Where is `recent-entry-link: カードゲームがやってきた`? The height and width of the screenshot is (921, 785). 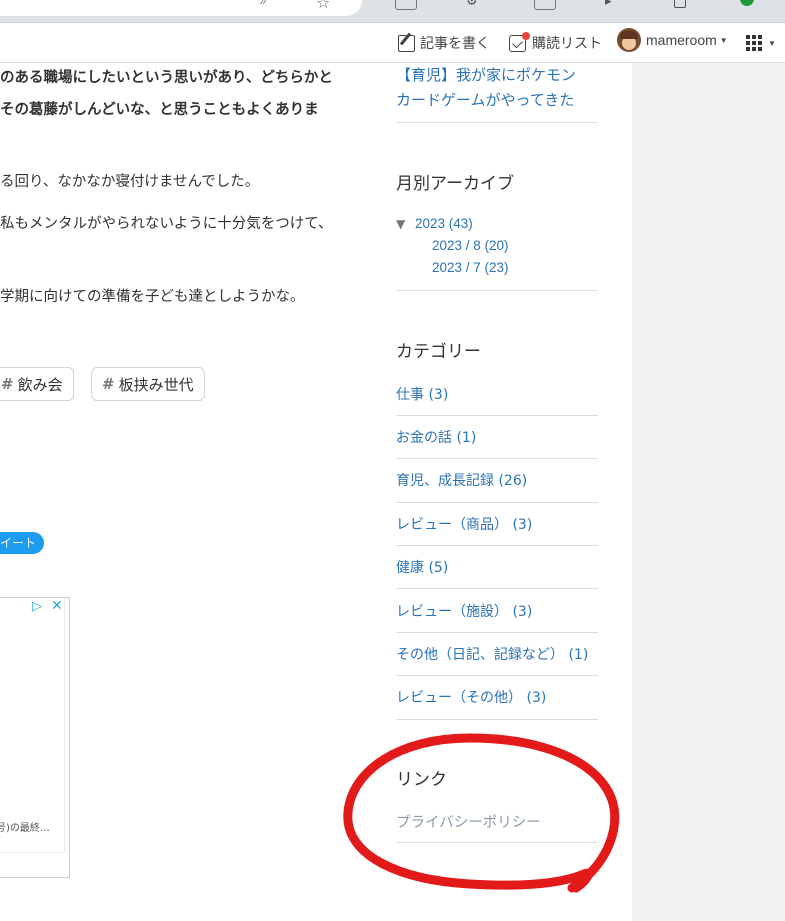
recent-entry-link: カードゲームがやってきた is located at coordinates (485, 99).